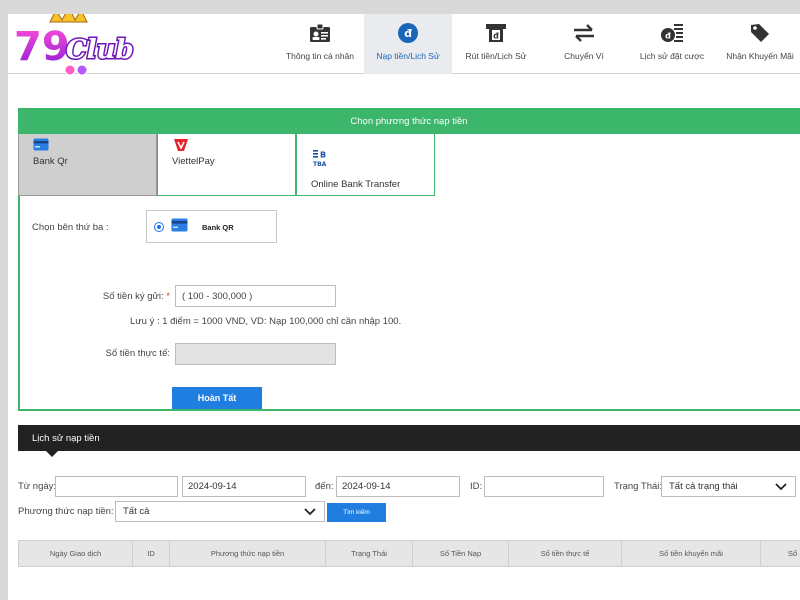  I want to click on nav-deposit: đ Nạp tiền/Lịch Sử, so click(408, 44).